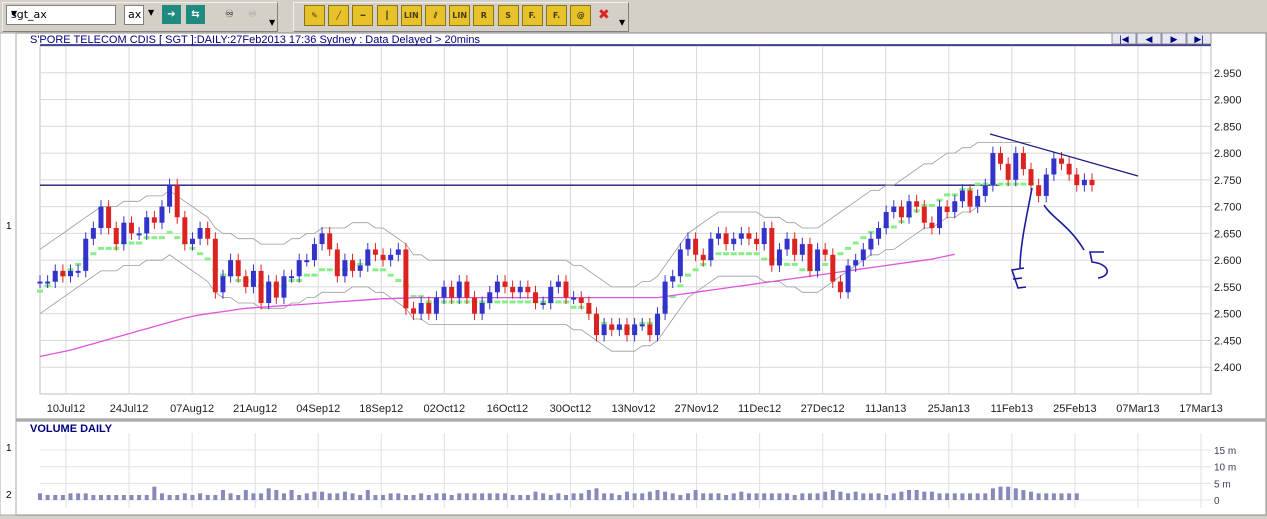 The width and height of the screenshot is (1267, 519). I want to click on horizontal-line-tool-icon: ━, so click(363, 15).